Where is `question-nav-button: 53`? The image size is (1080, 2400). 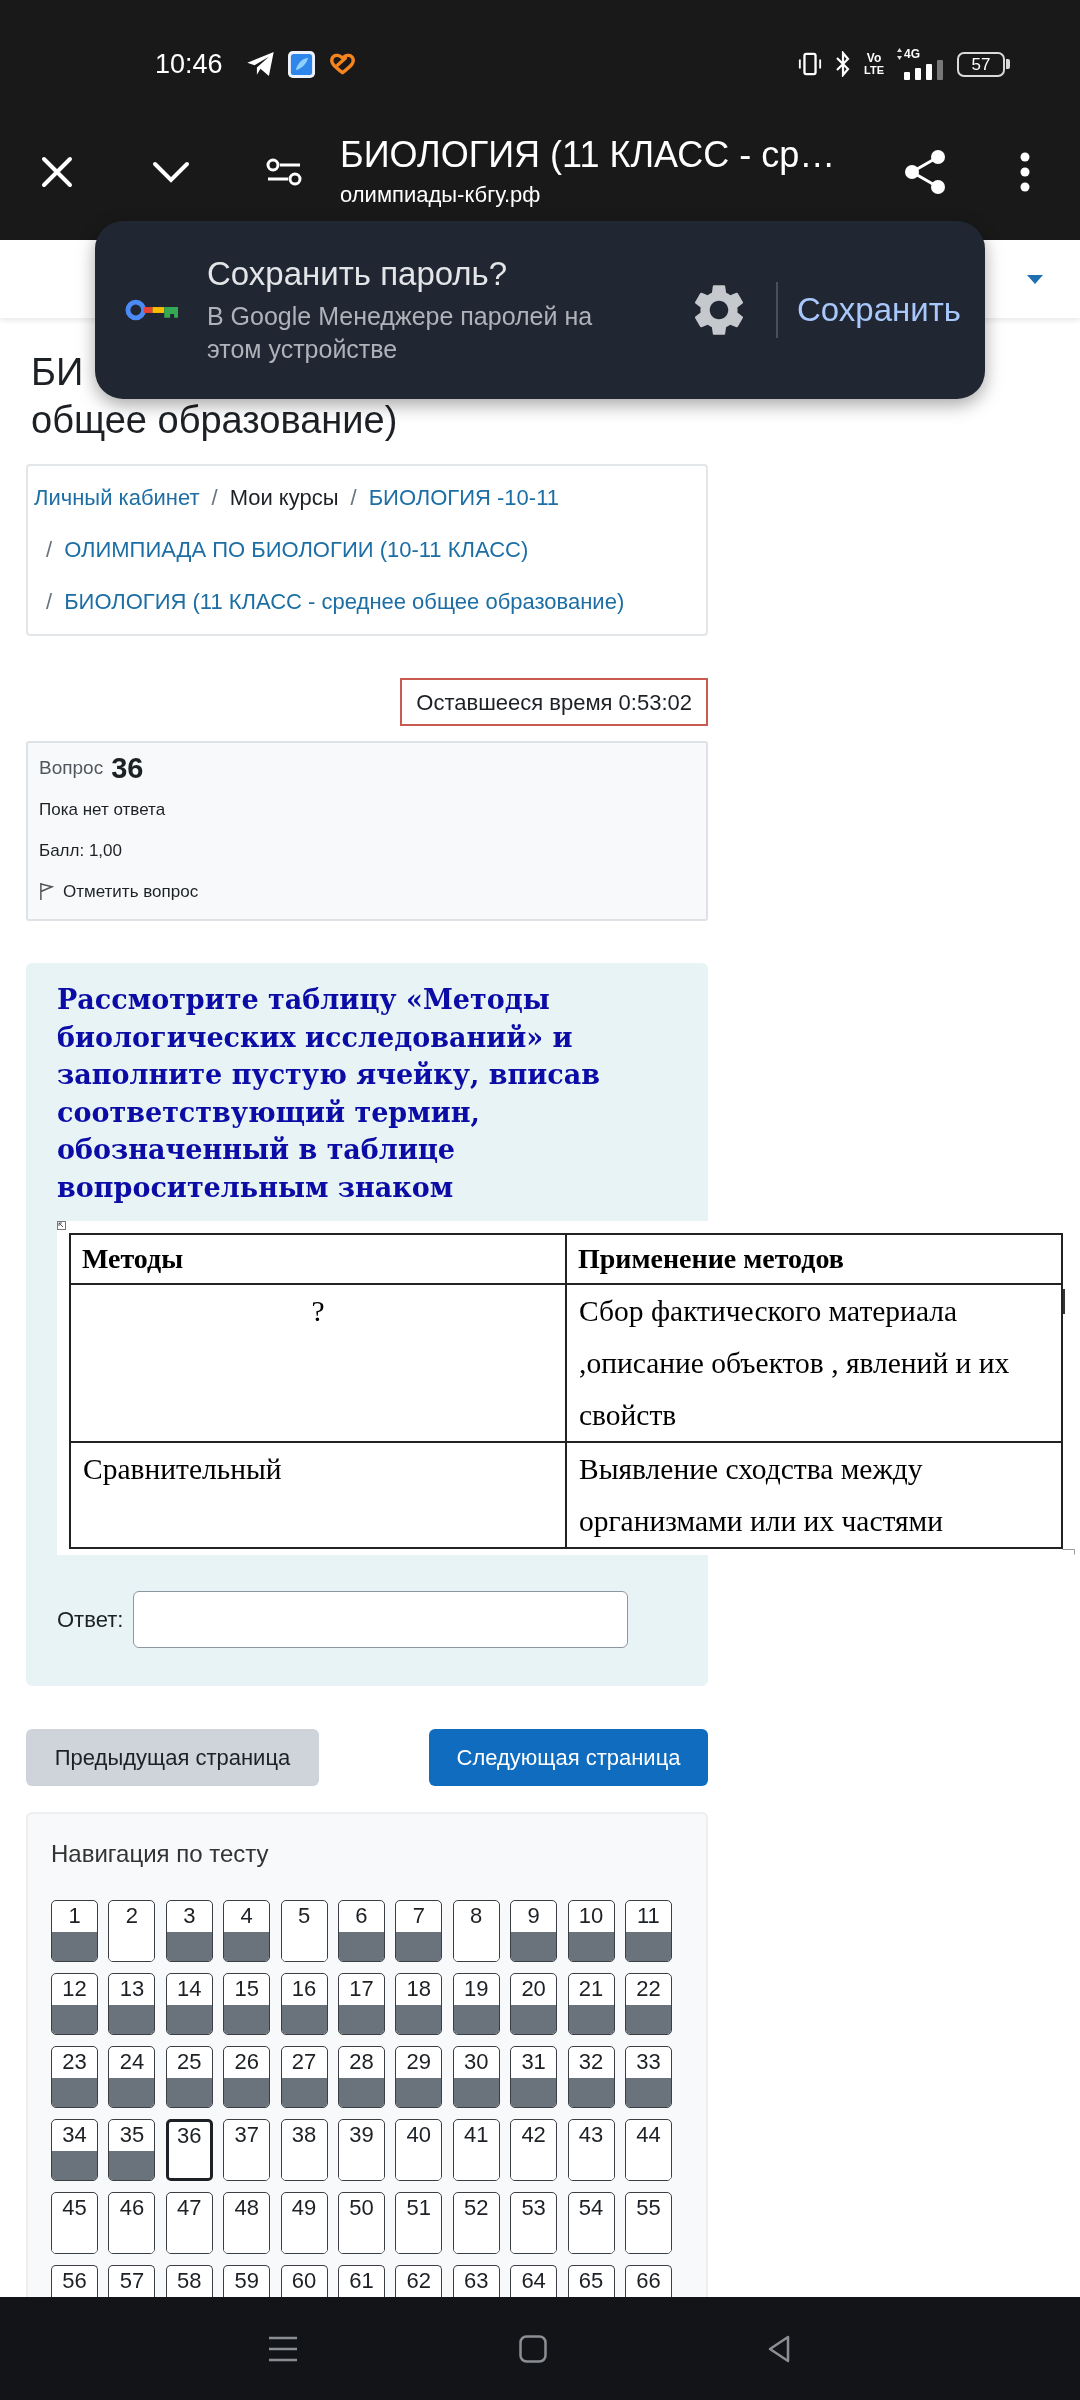
question-nav-button: 53 is located at coordinates (534, 2223).